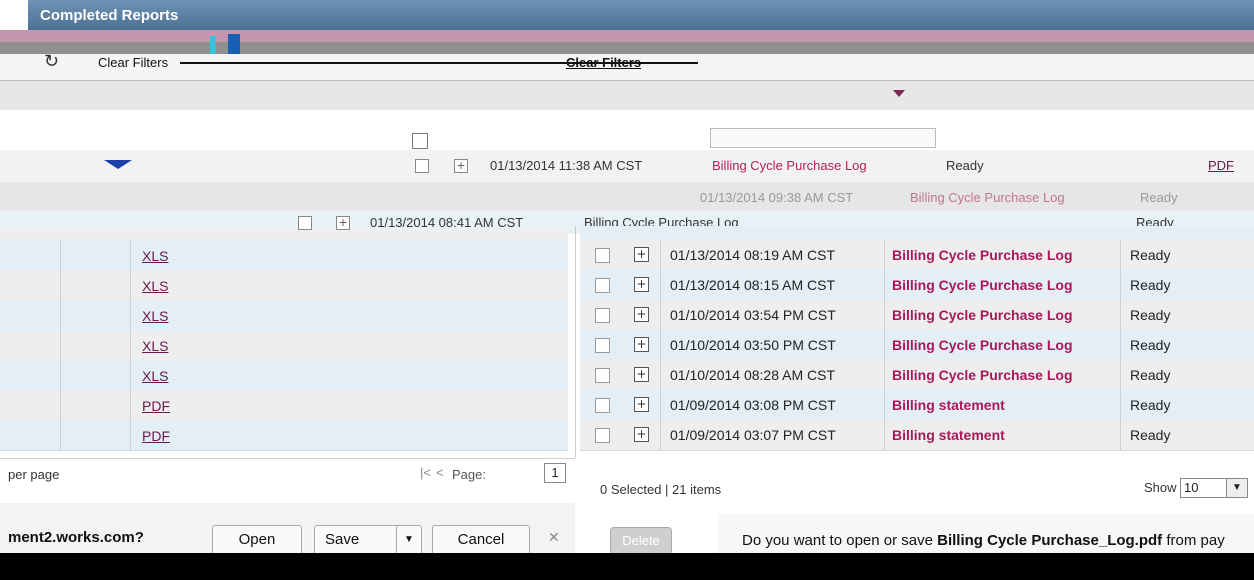 The image size is (1254, 580). I want to click on title-bar: Completed Reports, so click(641, 15).